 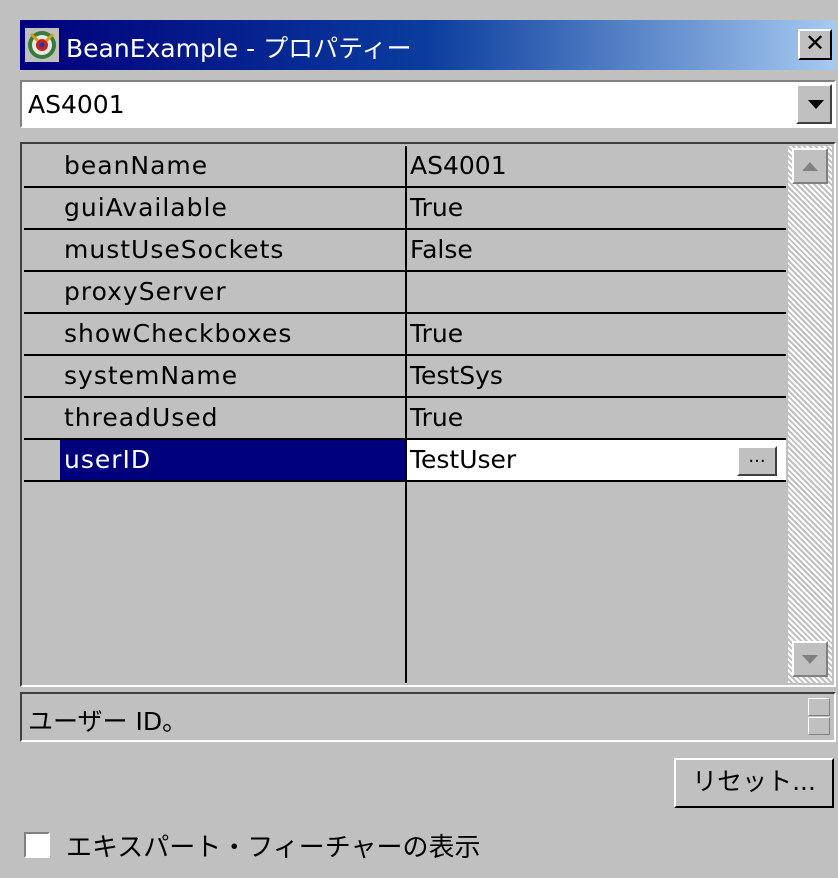 I want to click on scroll-down-button, so click(x=810, y=659).